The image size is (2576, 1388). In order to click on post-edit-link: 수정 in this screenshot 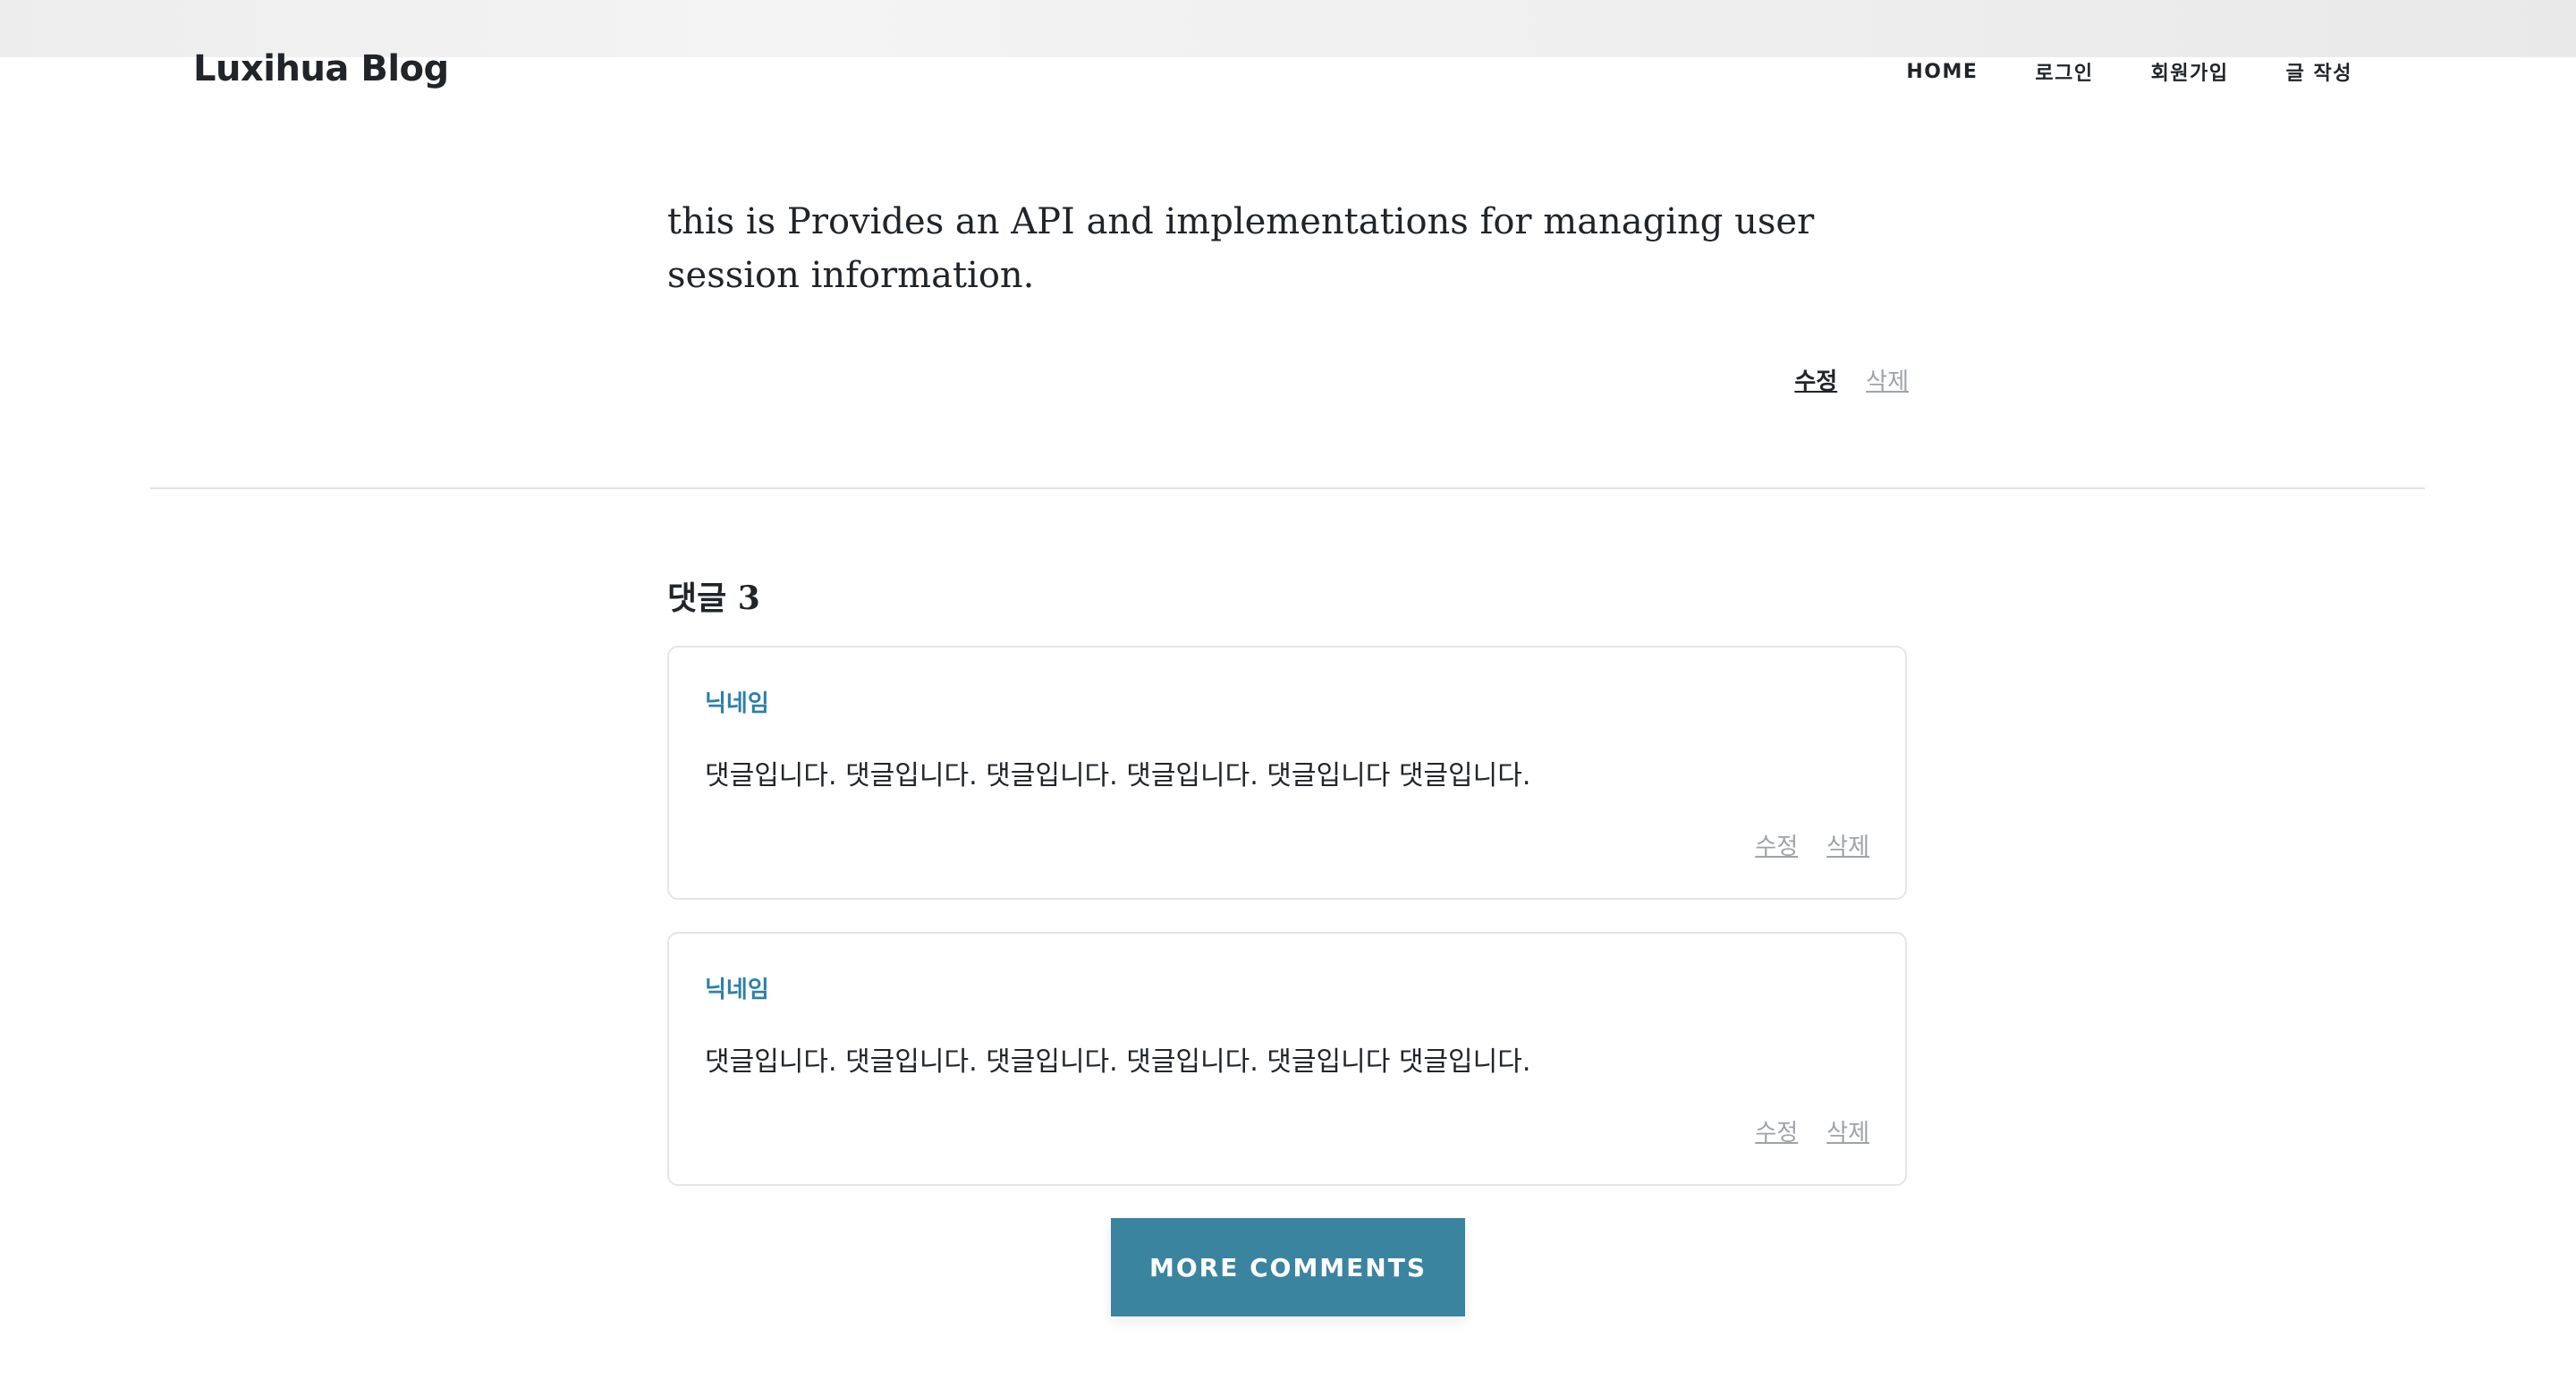, I will do `click(1815, 380)`.